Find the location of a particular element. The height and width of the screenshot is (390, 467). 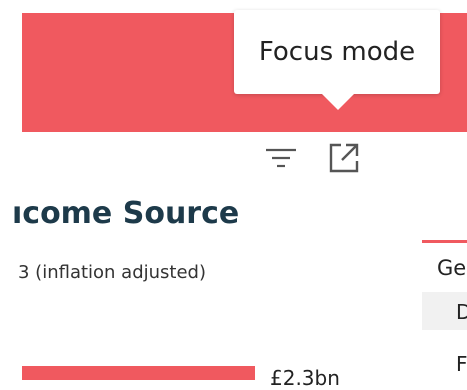

side-table: Ge D F is located at coordinates (444, 310).